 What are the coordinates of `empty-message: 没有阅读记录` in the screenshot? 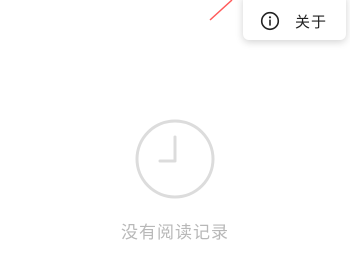 It's located at (175, 233).